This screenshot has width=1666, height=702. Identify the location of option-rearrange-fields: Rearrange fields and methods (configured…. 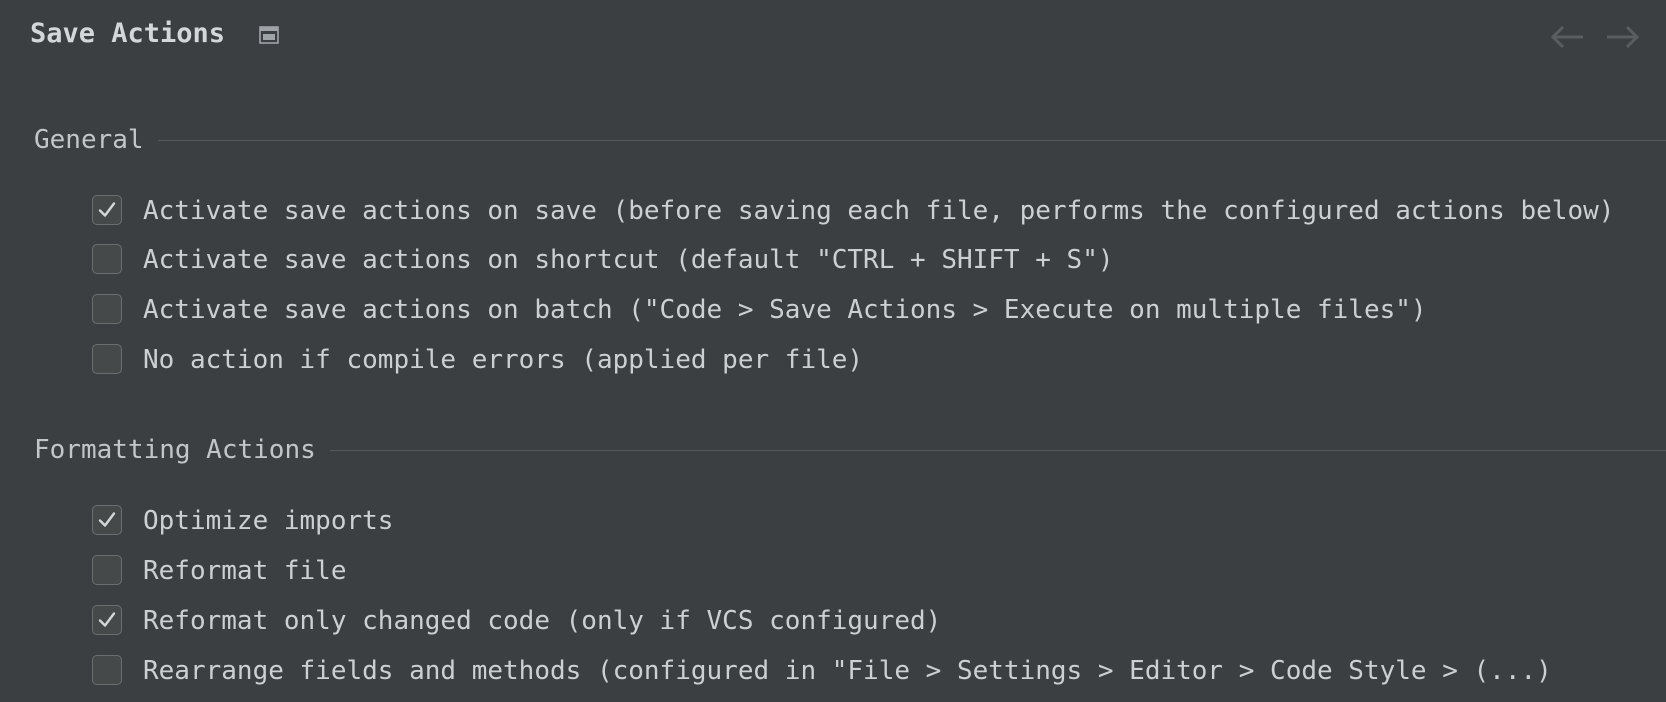
(879, 671).